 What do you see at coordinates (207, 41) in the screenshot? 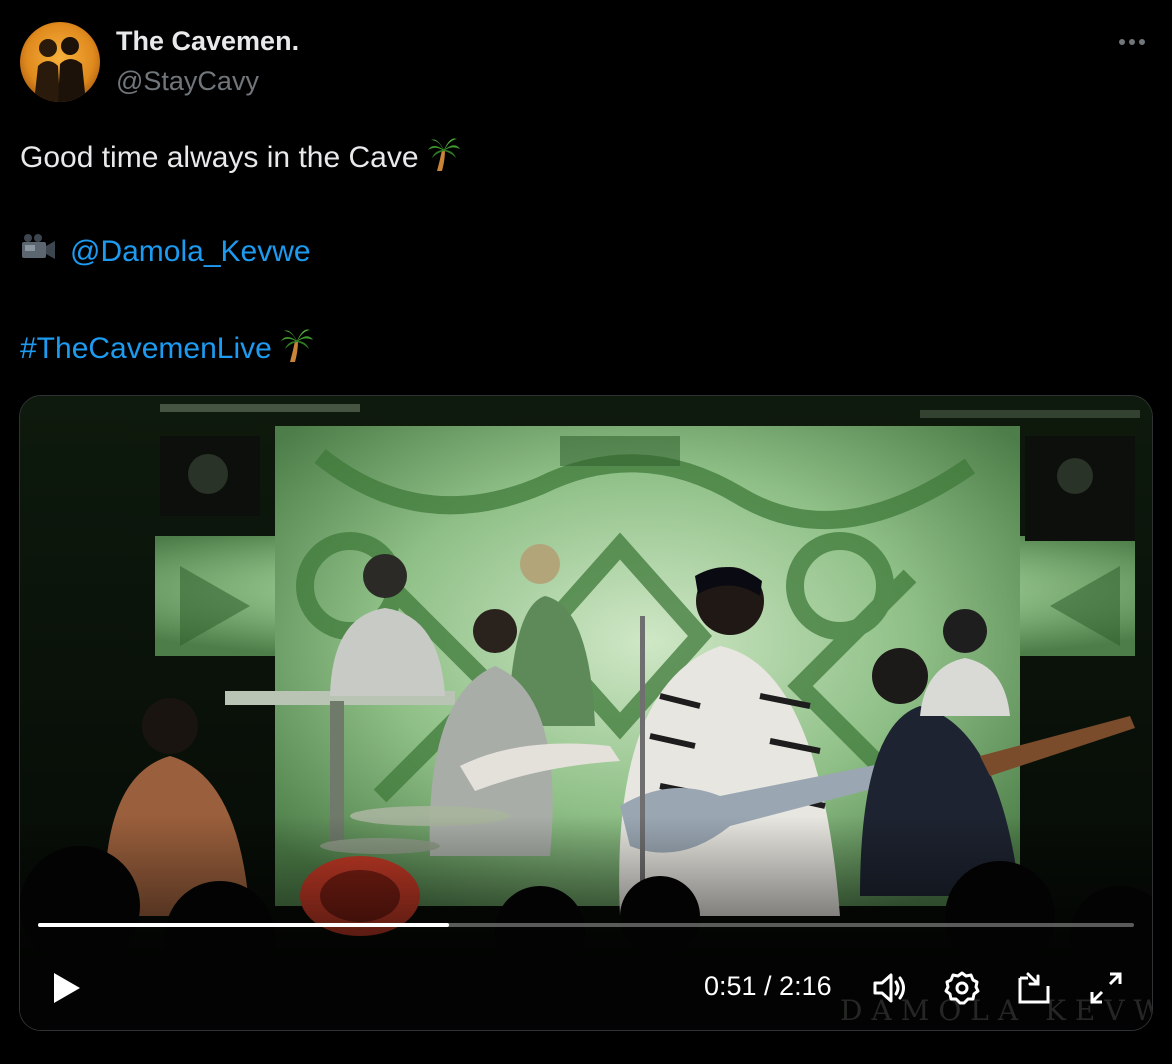
I see `author-display-name: The Cavemen.` at bounding box center [207, 41].